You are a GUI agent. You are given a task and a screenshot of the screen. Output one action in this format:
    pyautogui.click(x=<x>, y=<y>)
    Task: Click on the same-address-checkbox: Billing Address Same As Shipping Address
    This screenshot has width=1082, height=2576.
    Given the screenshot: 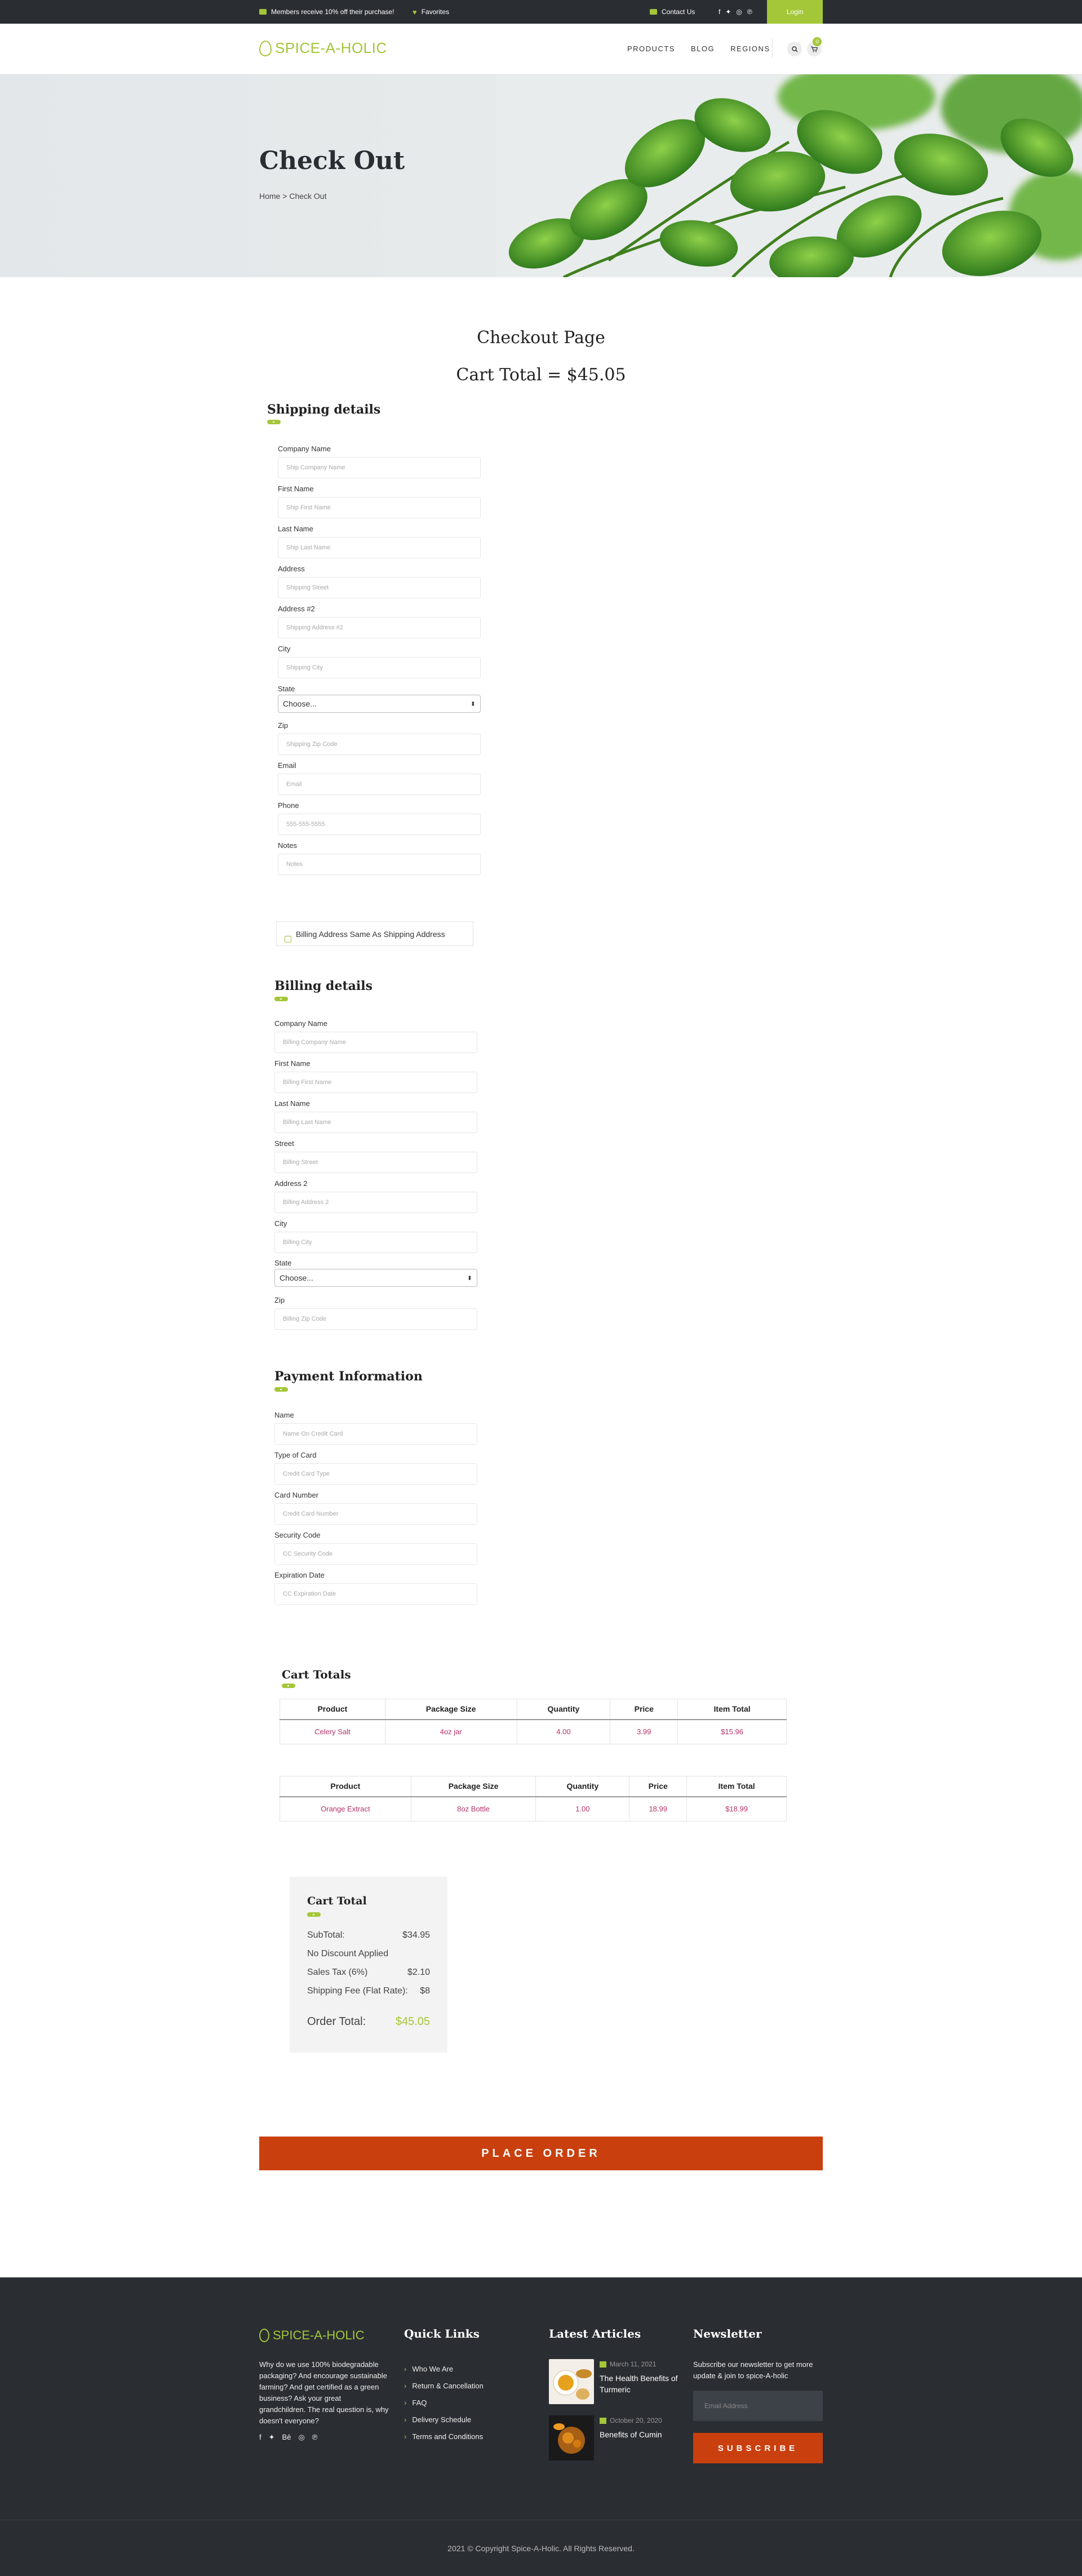 What is the action you would take?
    pyautogui.click(x=375, y=934)
    